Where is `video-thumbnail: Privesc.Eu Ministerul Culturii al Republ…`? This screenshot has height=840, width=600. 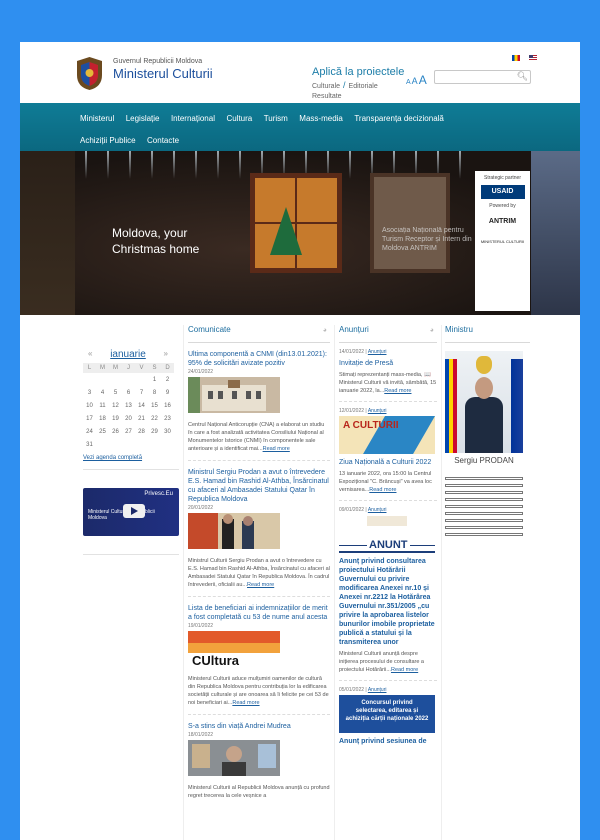 video-thumbnail: Privesc.Eu Ministerul Culturii al Republ… is located at coordinates (131, 512).